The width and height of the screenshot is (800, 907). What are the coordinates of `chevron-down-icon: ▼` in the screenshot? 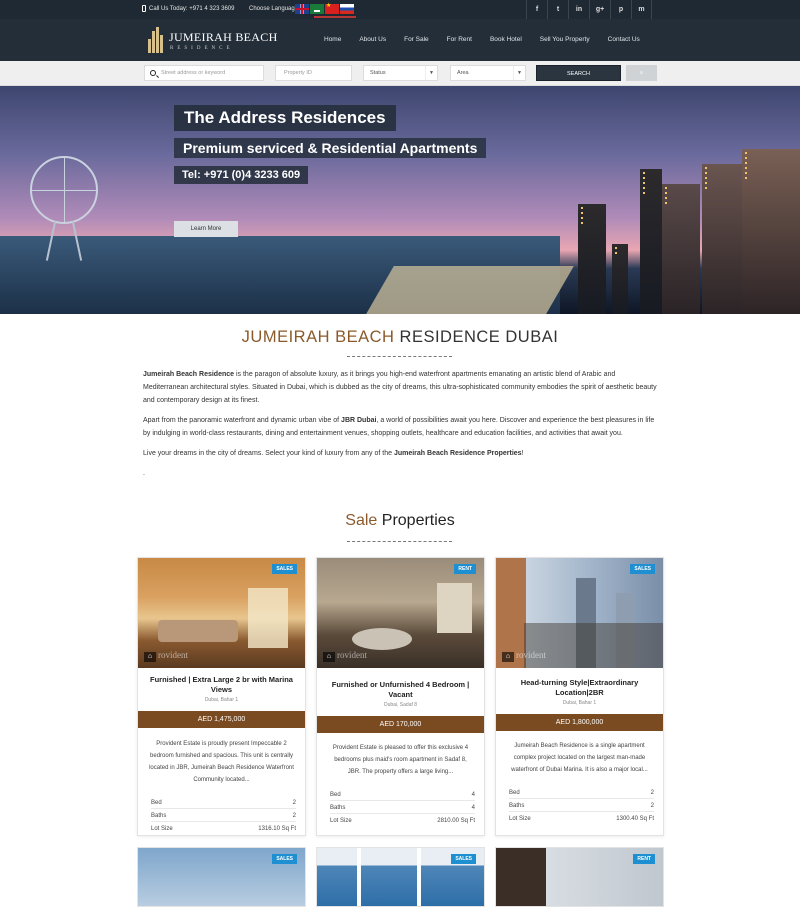 It's located at (519, 73).